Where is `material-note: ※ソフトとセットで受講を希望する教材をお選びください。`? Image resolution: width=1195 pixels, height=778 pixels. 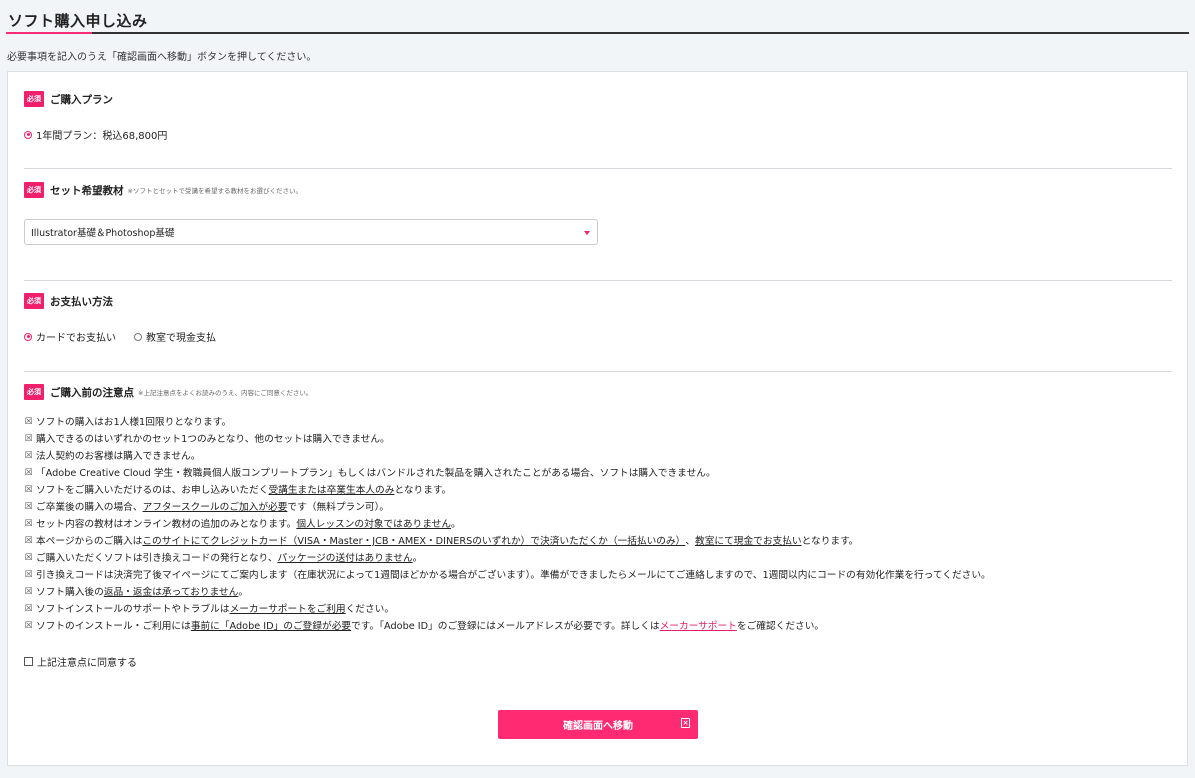 material-note: ※ソフトとセットで受講を希望する教材をお選びください。 is located at coordinates (214, 191).